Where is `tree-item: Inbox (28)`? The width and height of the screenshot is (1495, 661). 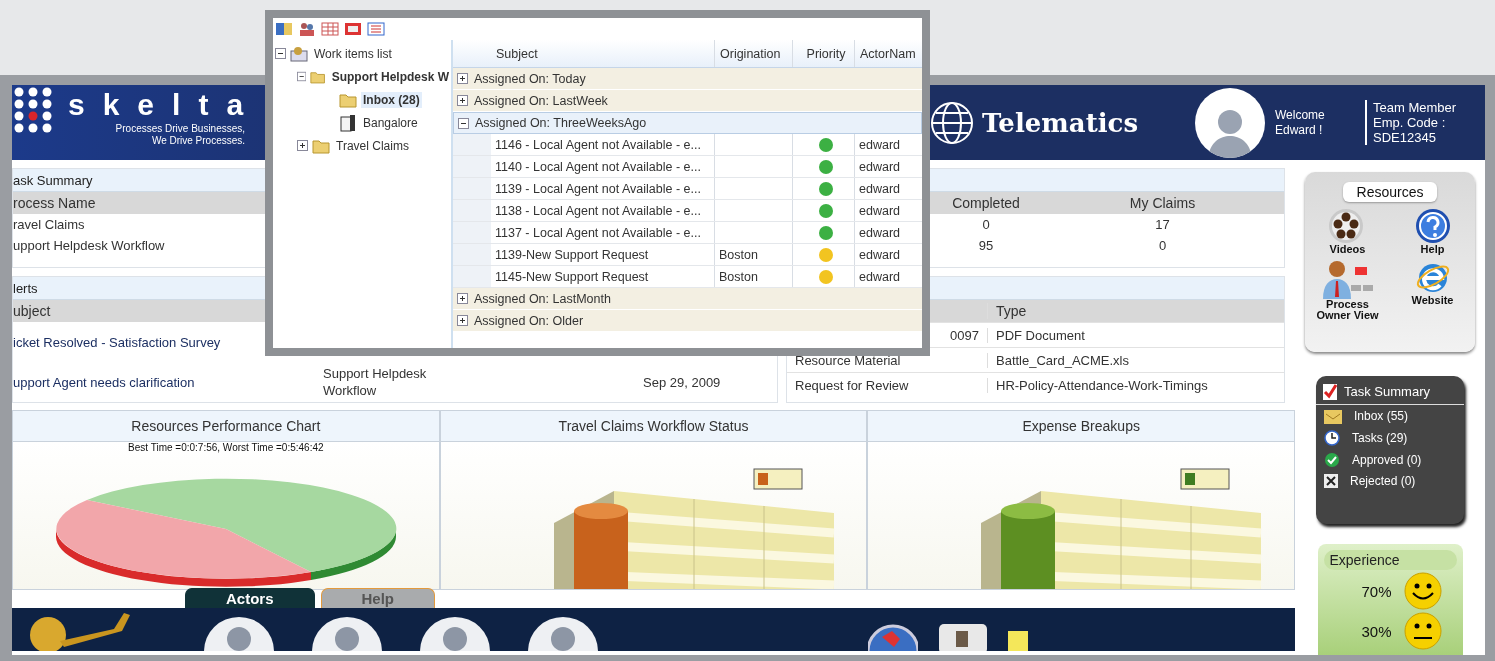 tree-item: Inbox (28) is located at coordinates (391, 99).